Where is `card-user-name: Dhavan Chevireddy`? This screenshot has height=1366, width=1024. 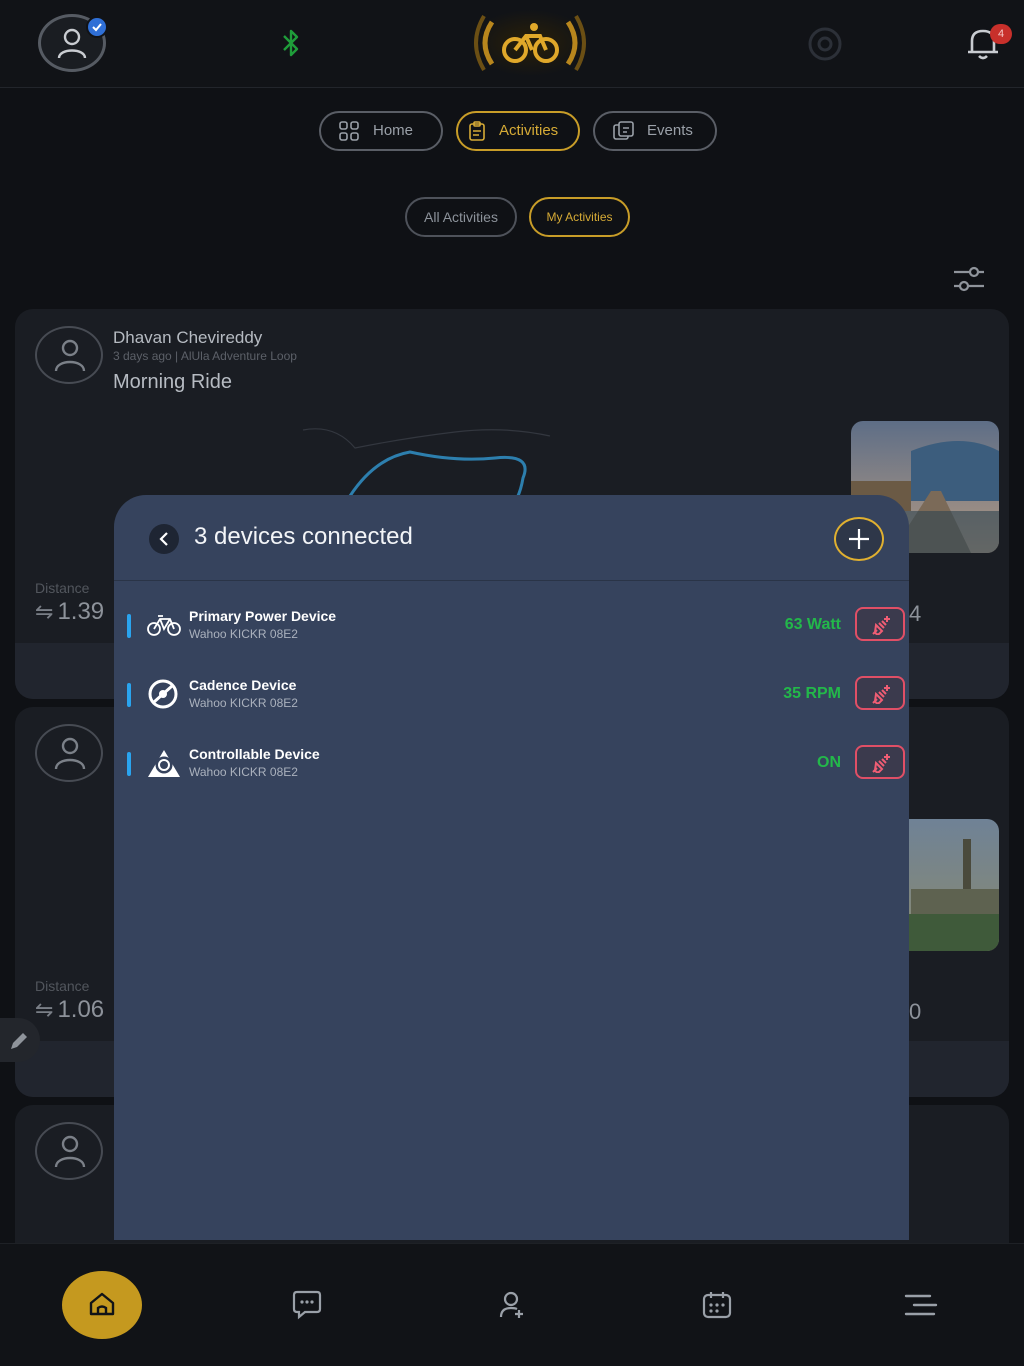 card-user-name: Dhavan Chevireddy is located at coordinates (188, 337).